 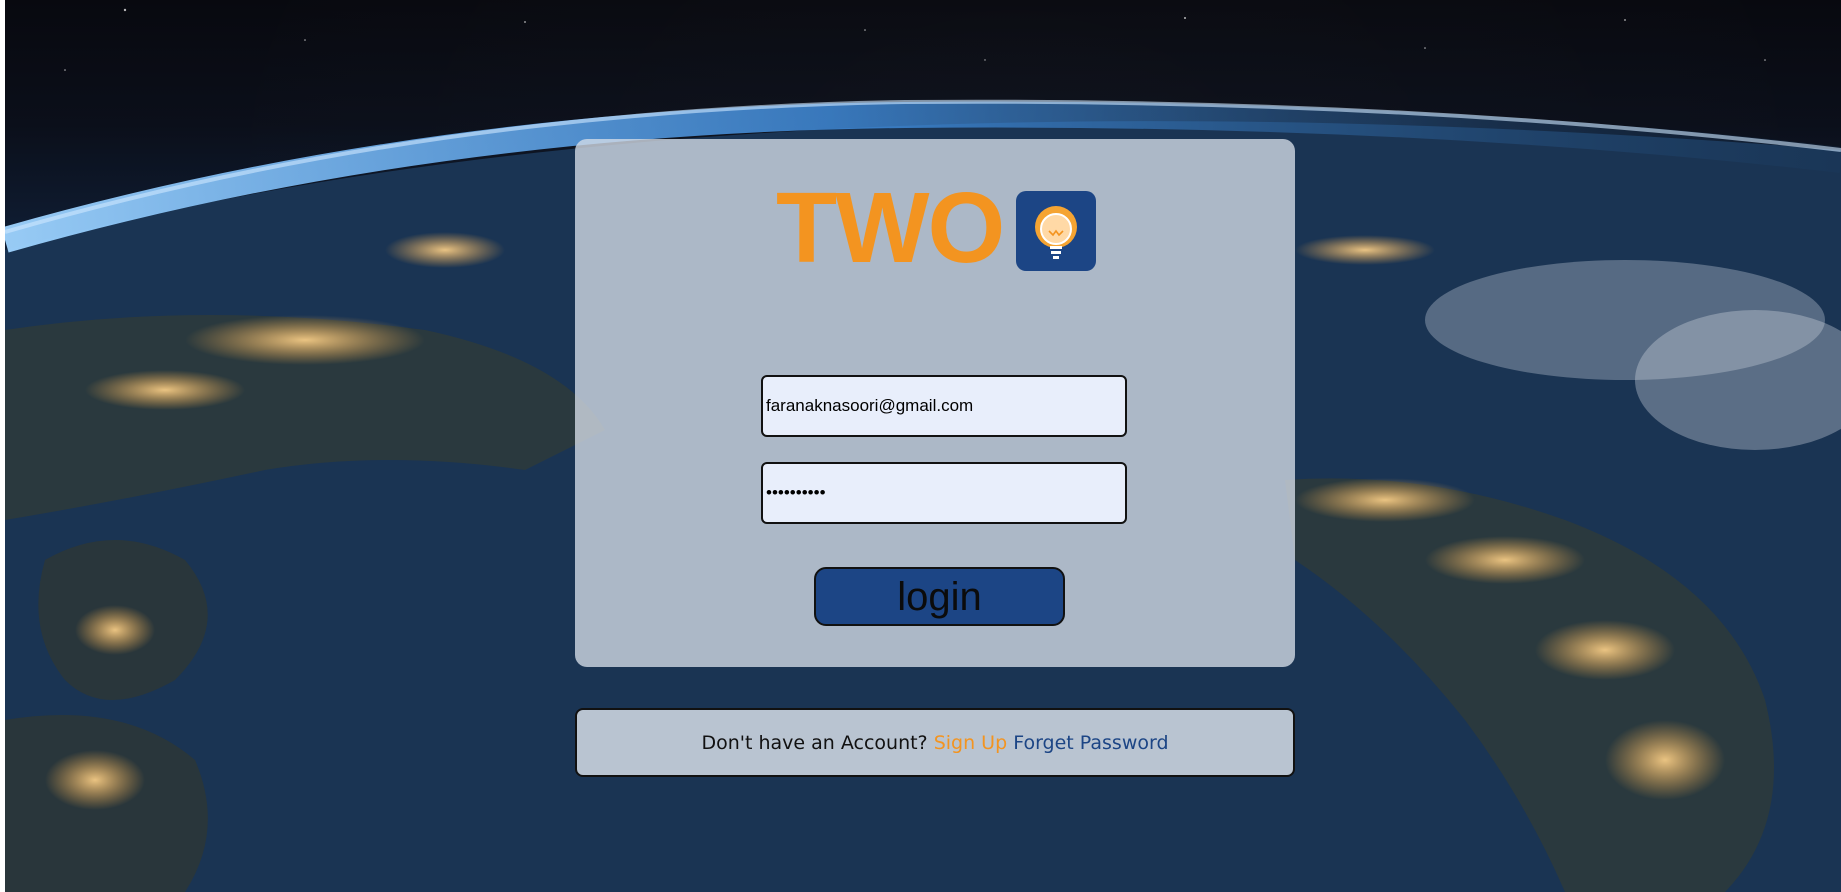 What do you see at coordinates (944, 406) in the screenshot?
I see `email-field` at bounding box center [944, 406].